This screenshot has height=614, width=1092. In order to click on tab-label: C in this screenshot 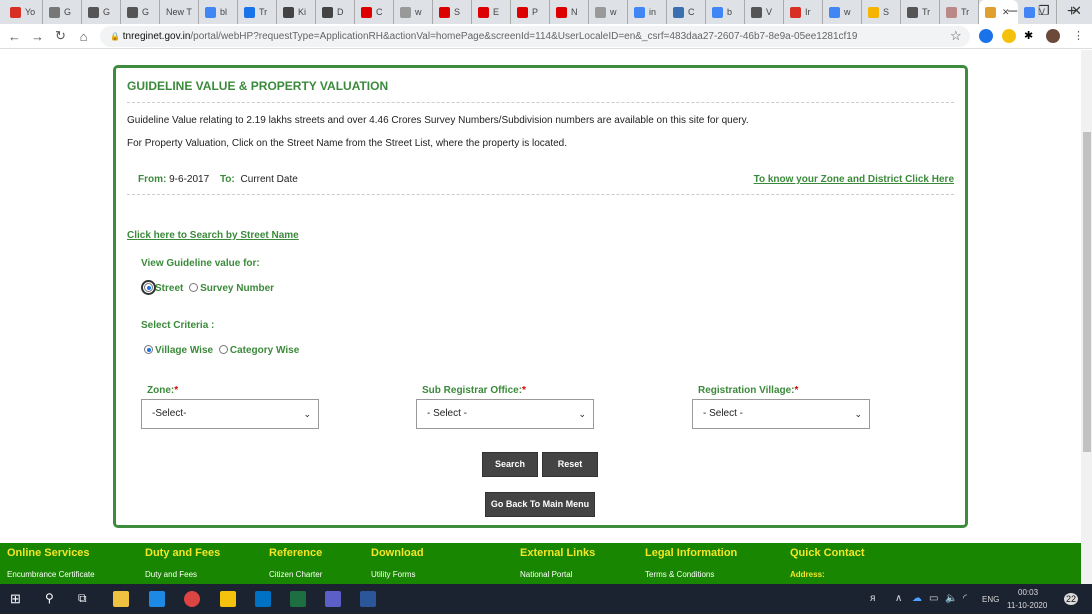, I will do `click(379, 12)`.